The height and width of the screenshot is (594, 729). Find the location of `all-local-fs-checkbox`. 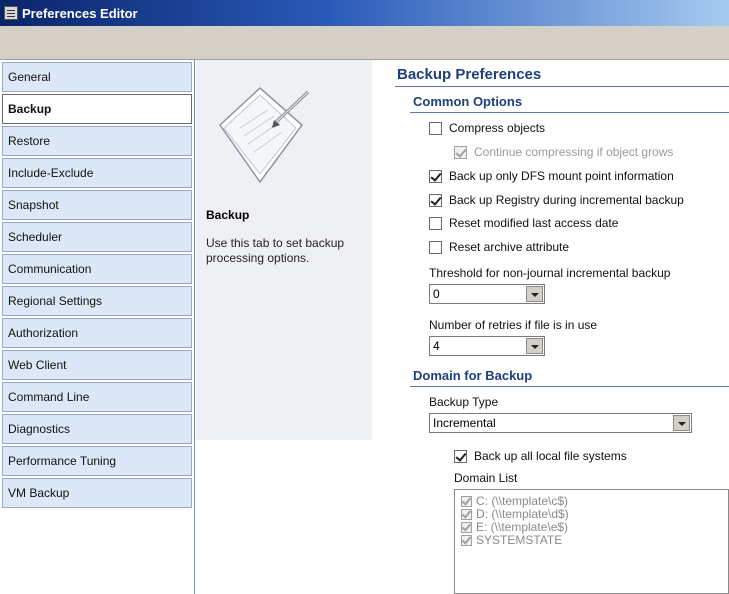

all-local-fs-checkbox is located at coordinates (460, 456).